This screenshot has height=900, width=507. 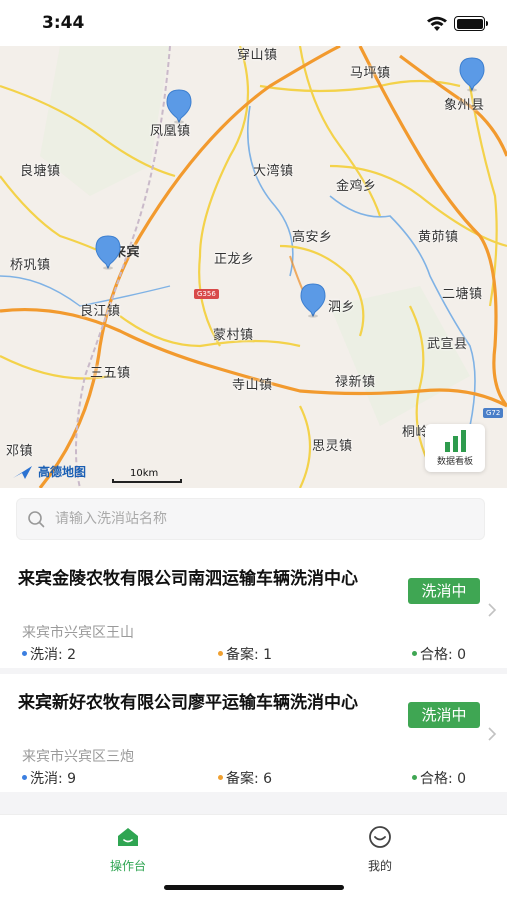 What do you see at coordinates (127, 866) in the screenshot?
I see `tab-console-label: 操作台` at bounding box center [127, 866].